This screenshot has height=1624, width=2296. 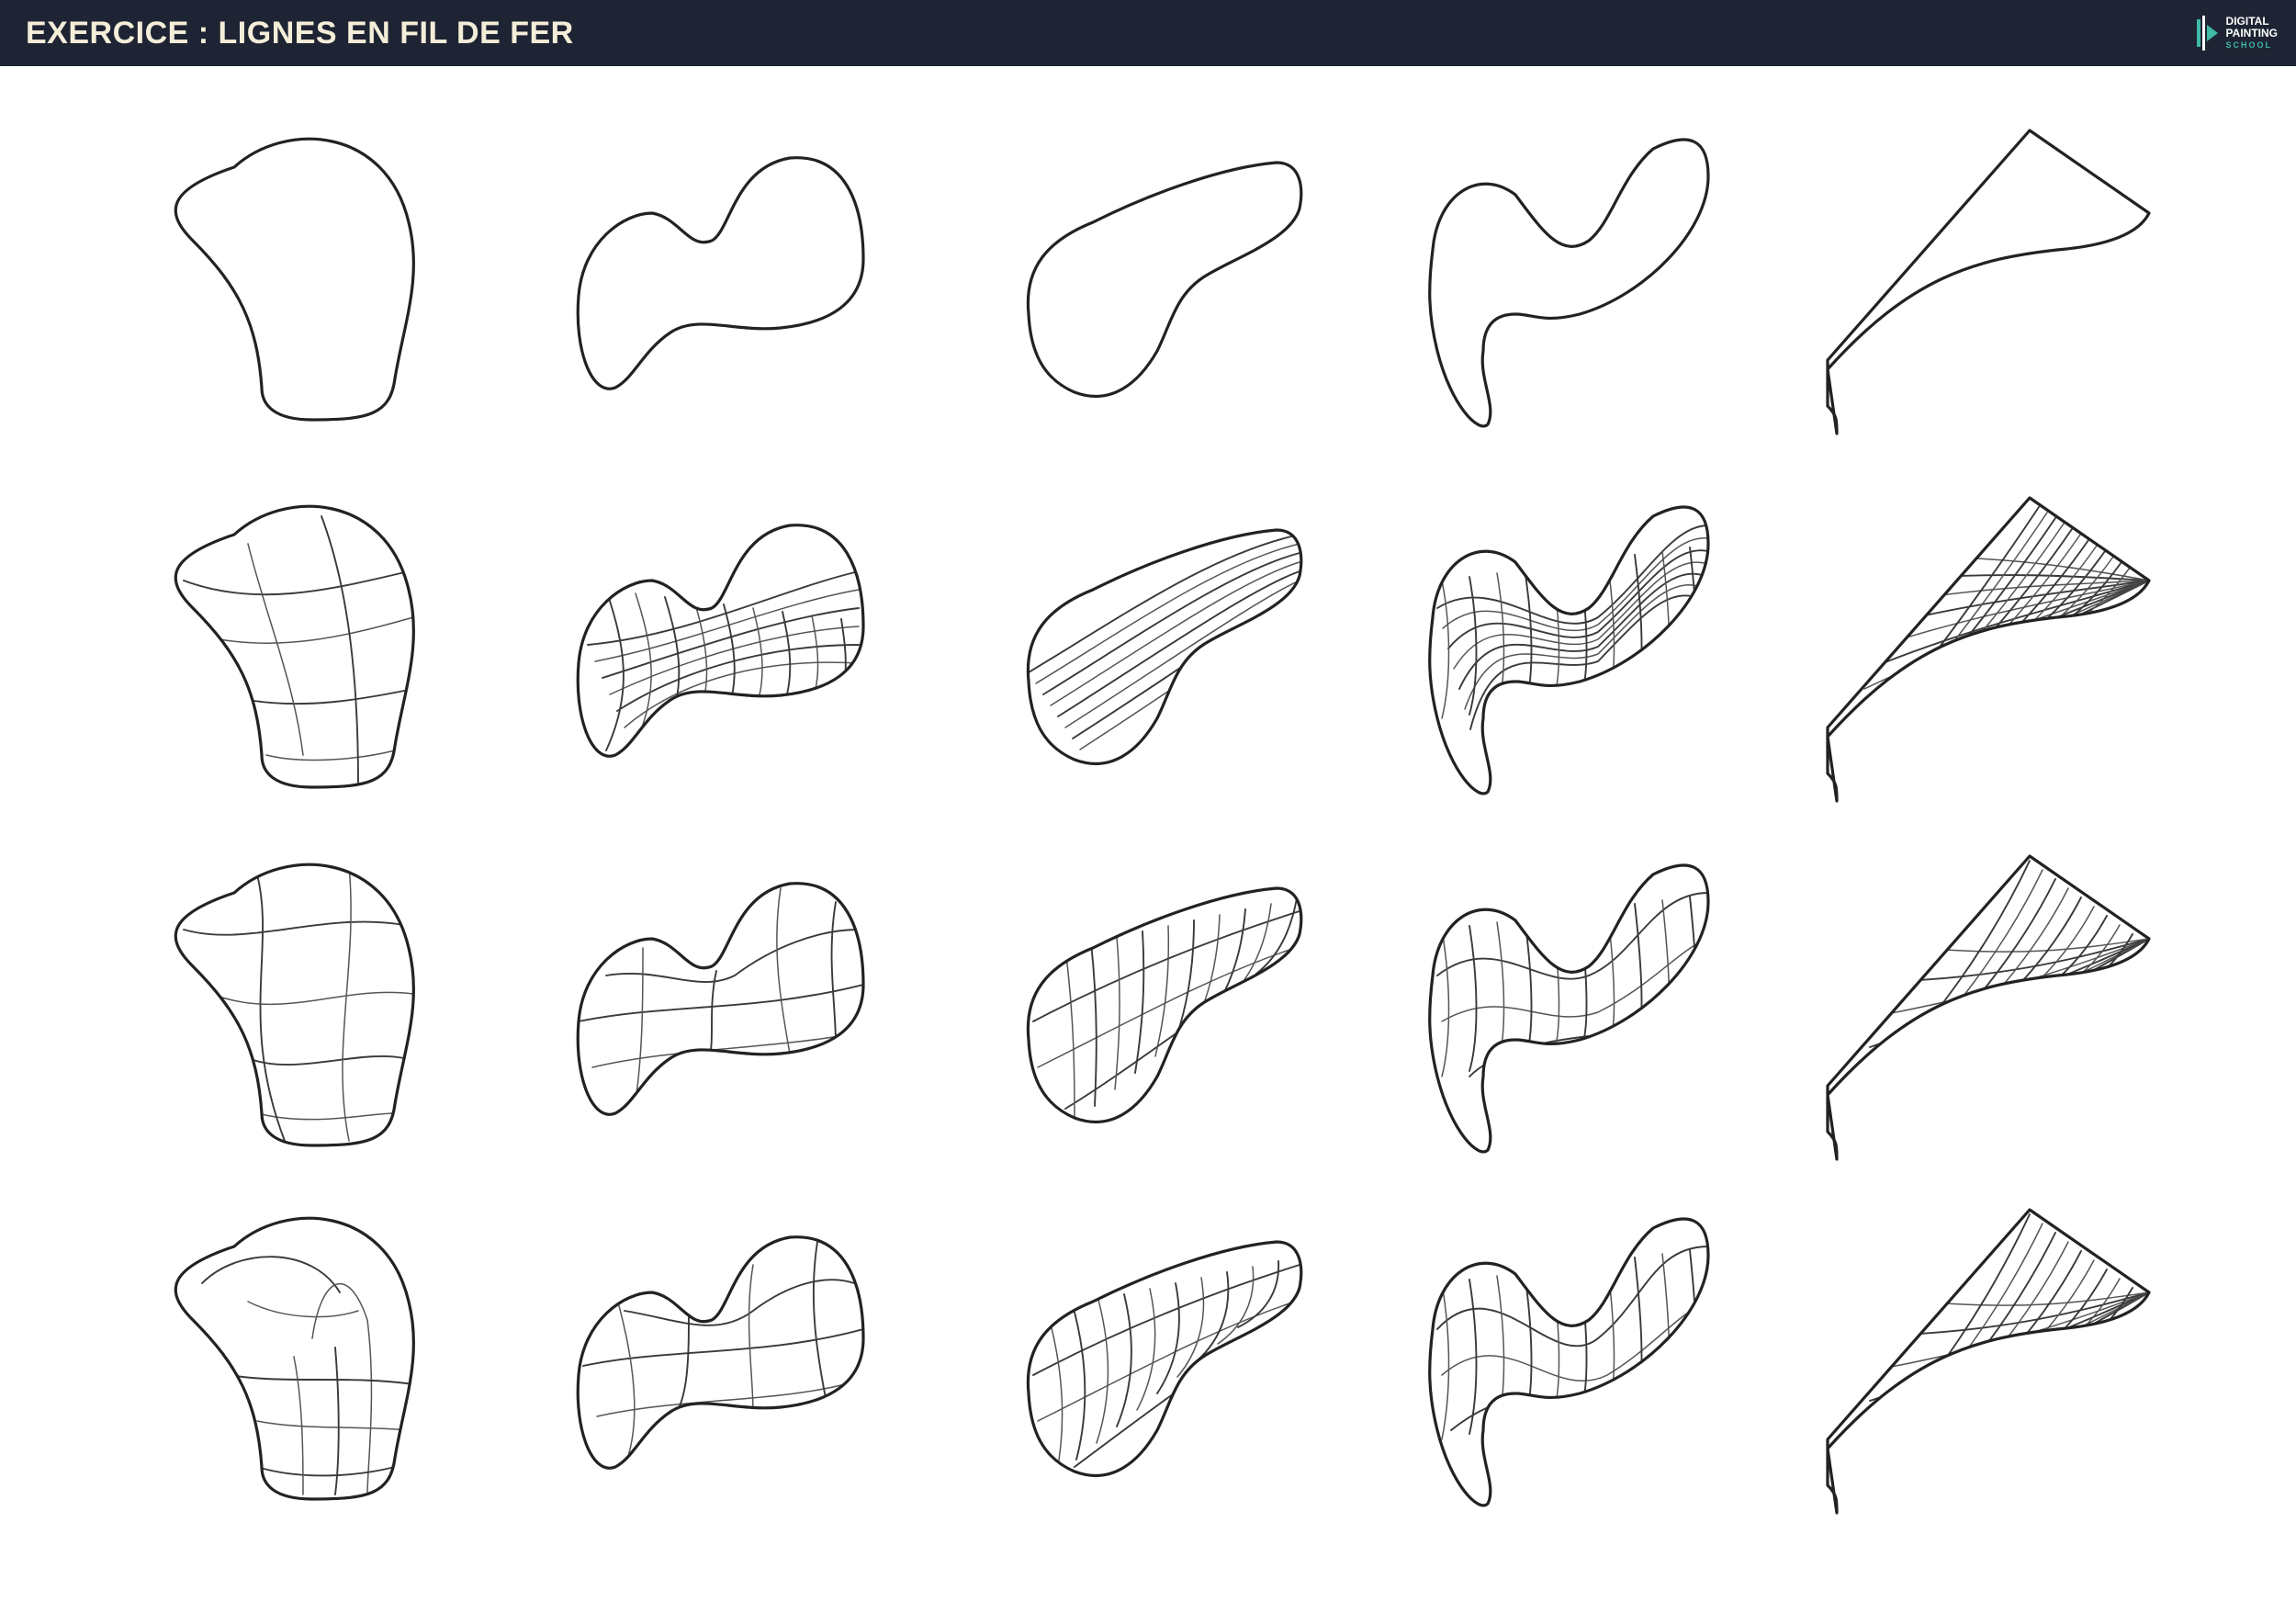 I want to click on drawing-bean-shape-wireframe-c, so click(x=1203, y=1361).